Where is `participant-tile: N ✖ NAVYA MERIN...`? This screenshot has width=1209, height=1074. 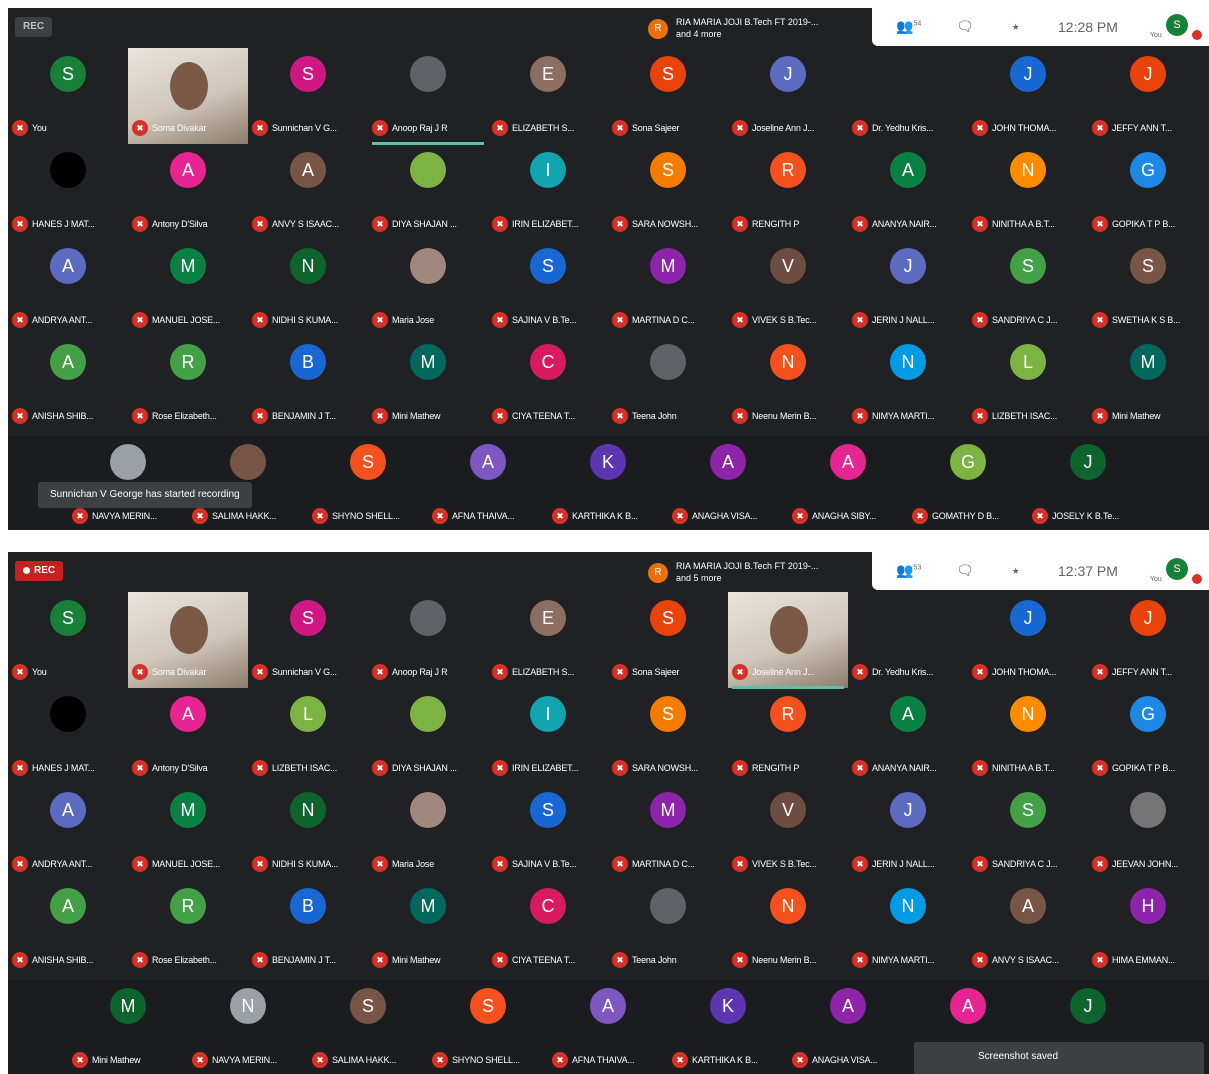
participant-tile: N ✖ NAVYA MERIN... is located at coordinates (248, 1027).